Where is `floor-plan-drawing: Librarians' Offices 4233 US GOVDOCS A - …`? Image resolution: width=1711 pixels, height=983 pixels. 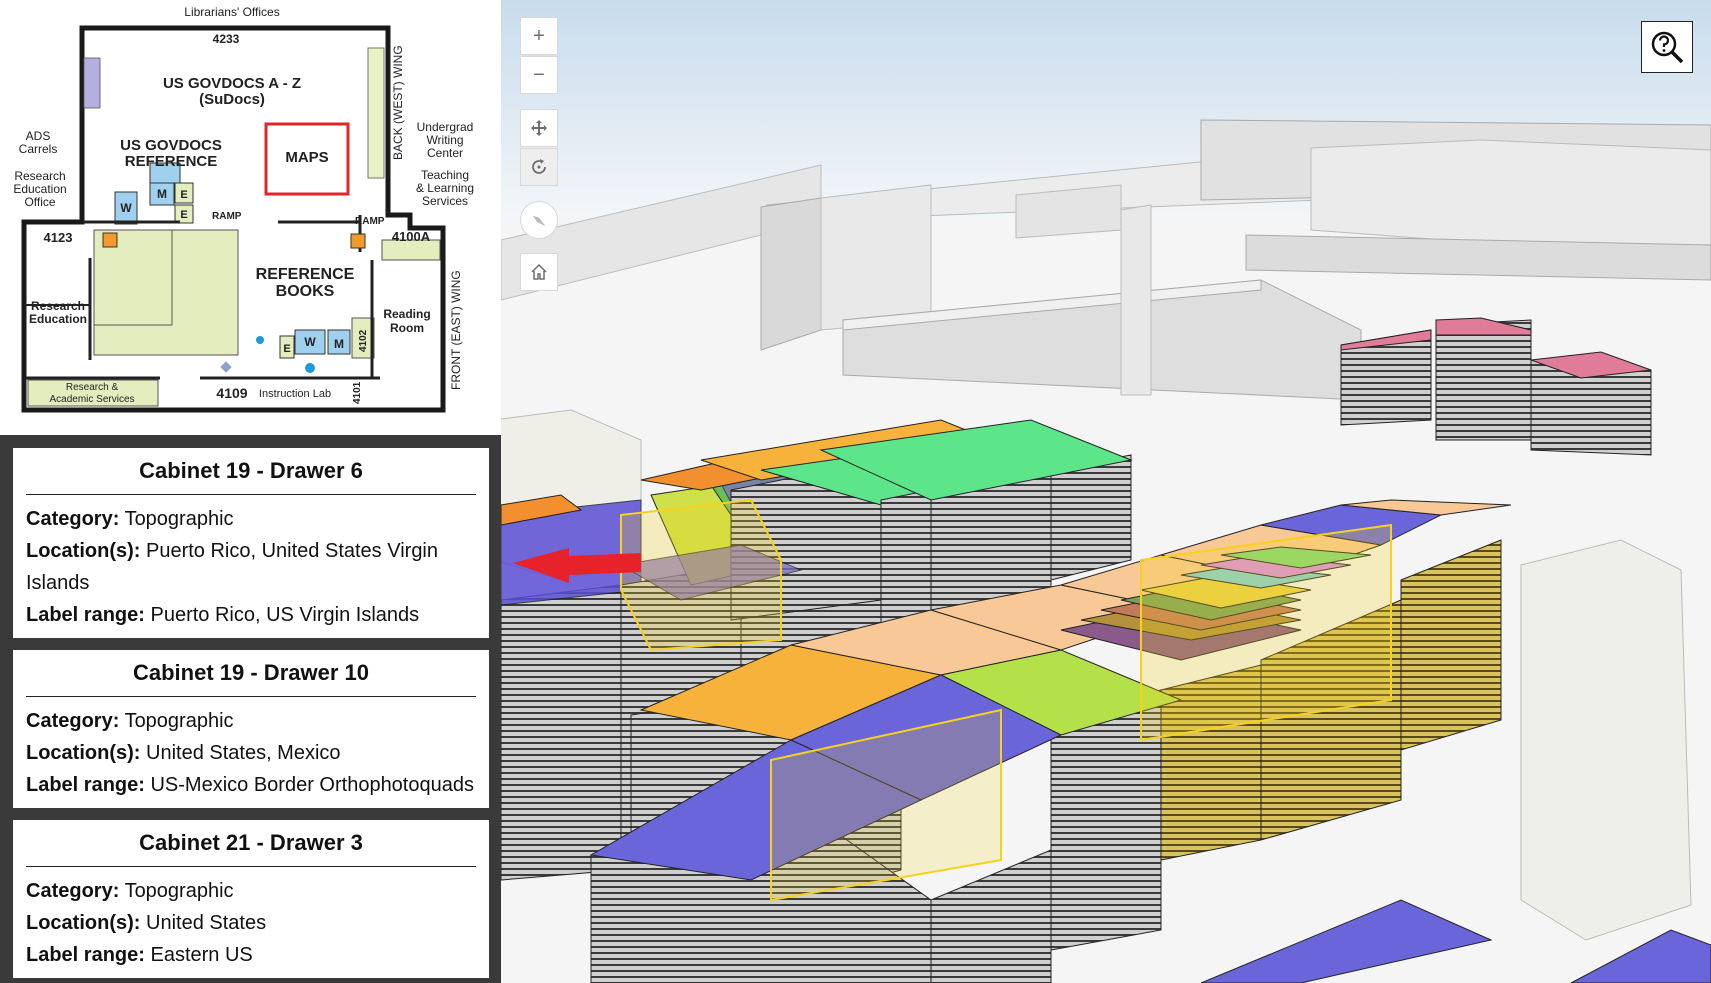
floor-plan-drawing: Librarians' Offices 4233 US GOVDOCS A - … is located at coordinates (243, 209).